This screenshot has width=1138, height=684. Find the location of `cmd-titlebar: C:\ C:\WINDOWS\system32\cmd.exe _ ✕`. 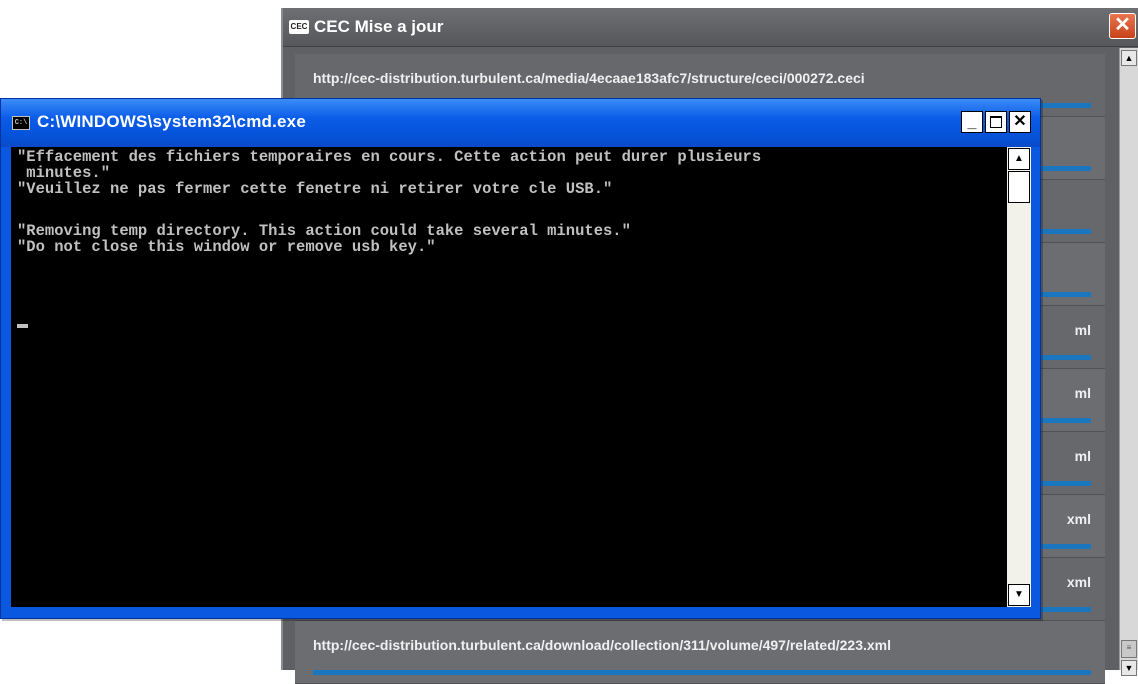

cmd-titlebar: C:\ C:\WINDOWS\system32\cmd.exe _ ✕ is located at coordinates (520, 123).